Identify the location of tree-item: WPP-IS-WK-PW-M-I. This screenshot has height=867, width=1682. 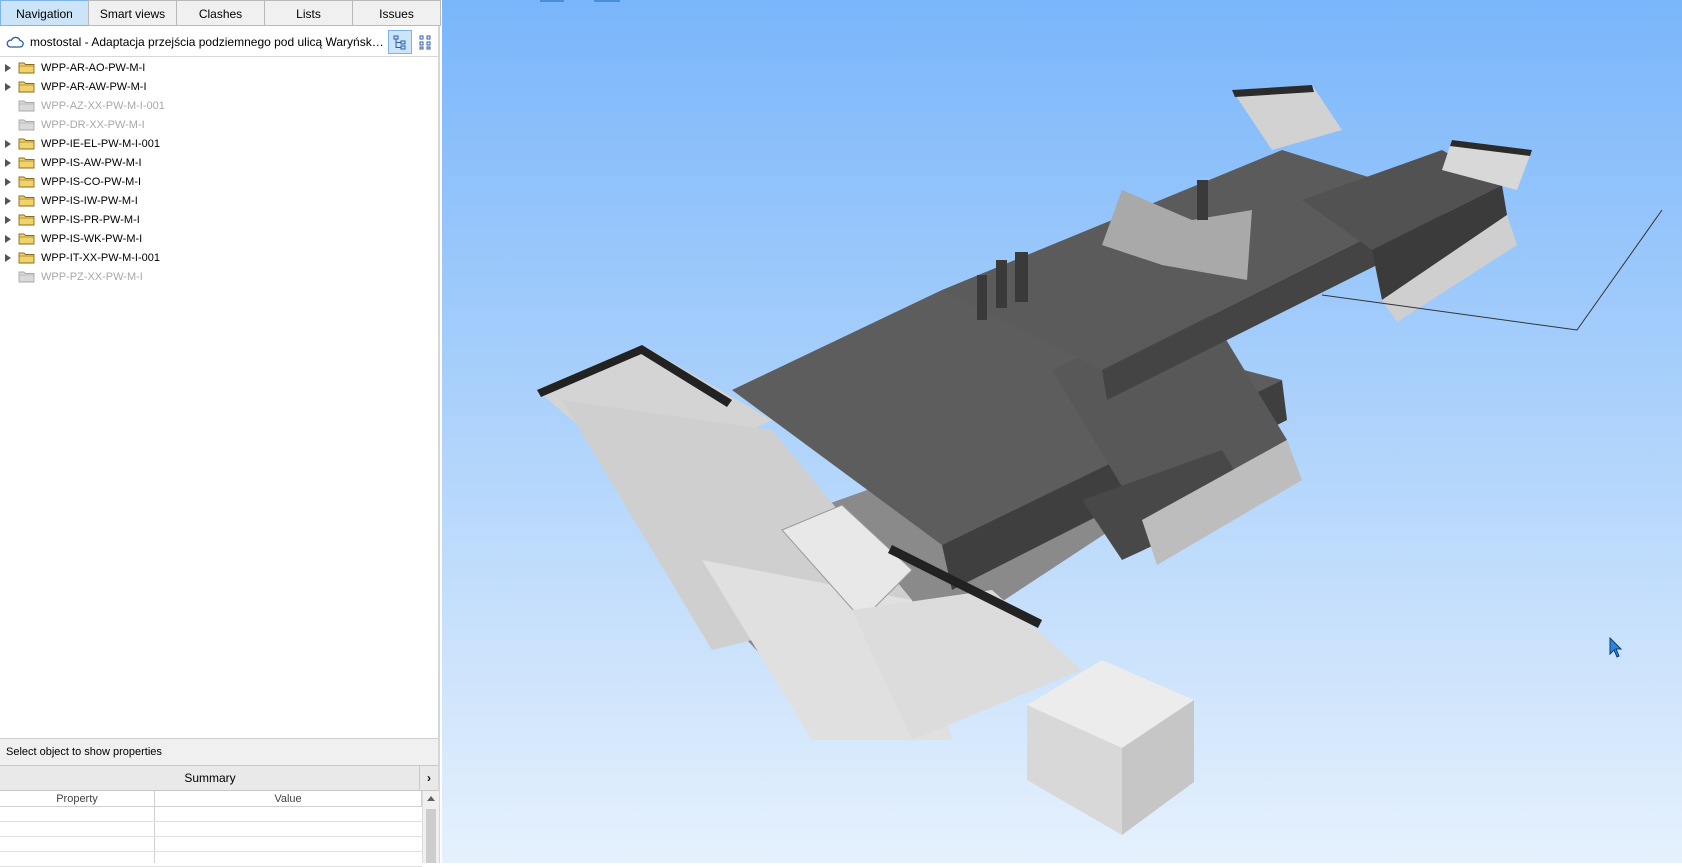
(219, 238).